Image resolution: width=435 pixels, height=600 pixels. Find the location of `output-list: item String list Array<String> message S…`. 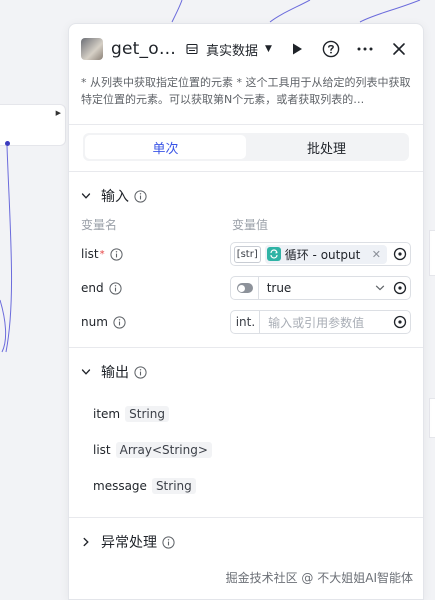

output-list: item String list Array<String> message S… is located at coordinates (246, 450).